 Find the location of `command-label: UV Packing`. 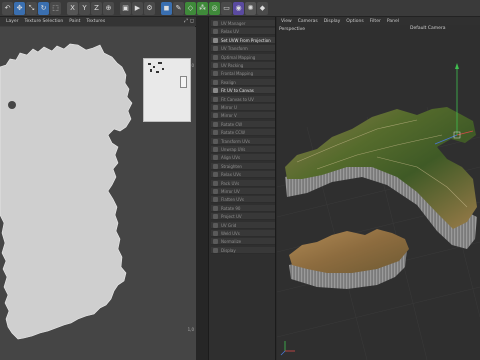

command-label: UV Packing is located at coordinates (232, 65).